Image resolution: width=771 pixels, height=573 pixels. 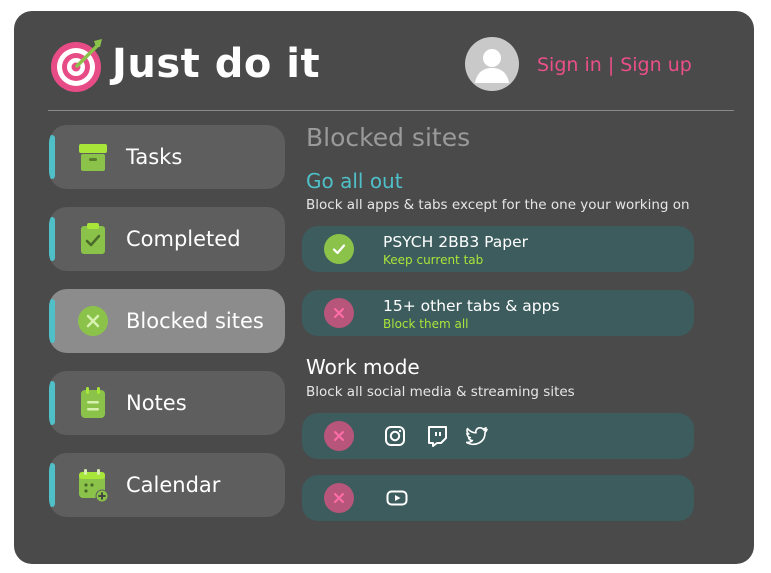 I want to click on social-media-card, so click(x=498, y=436).